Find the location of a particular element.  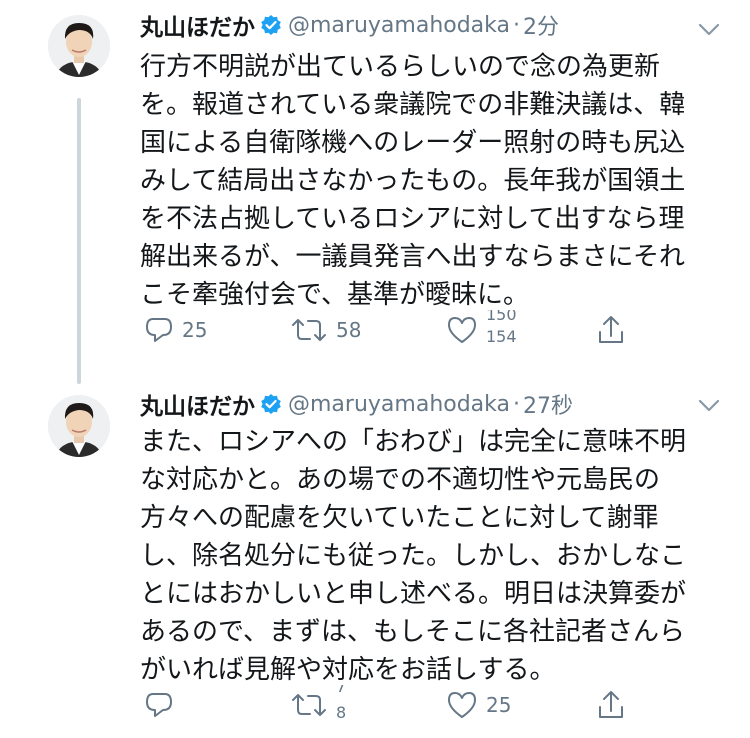

reply-count: 25 is located at coordinates (195, 330).